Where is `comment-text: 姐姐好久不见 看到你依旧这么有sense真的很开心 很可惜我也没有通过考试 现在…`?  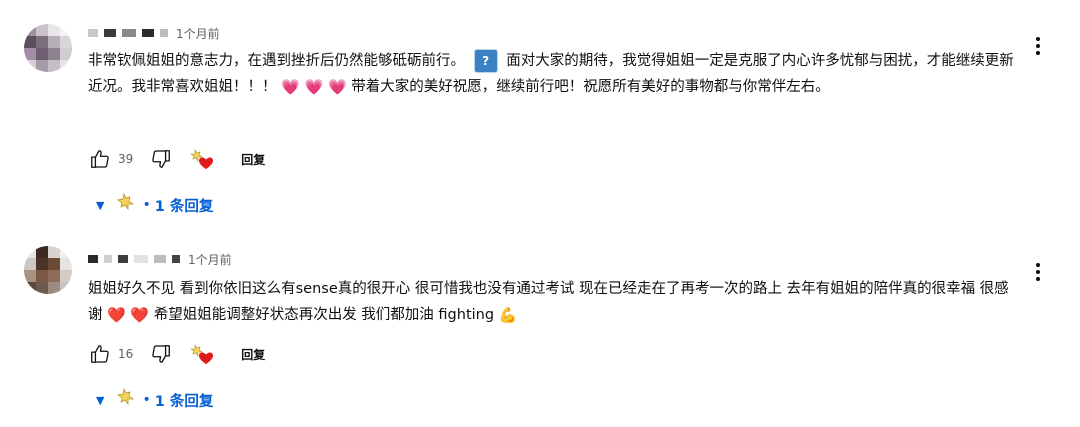
comment-text: 姐姐好久不见 看到你依旧这么有sense真的很开心 很可惜我也没有通过考试 现在… is located at coordinates (553, 302).